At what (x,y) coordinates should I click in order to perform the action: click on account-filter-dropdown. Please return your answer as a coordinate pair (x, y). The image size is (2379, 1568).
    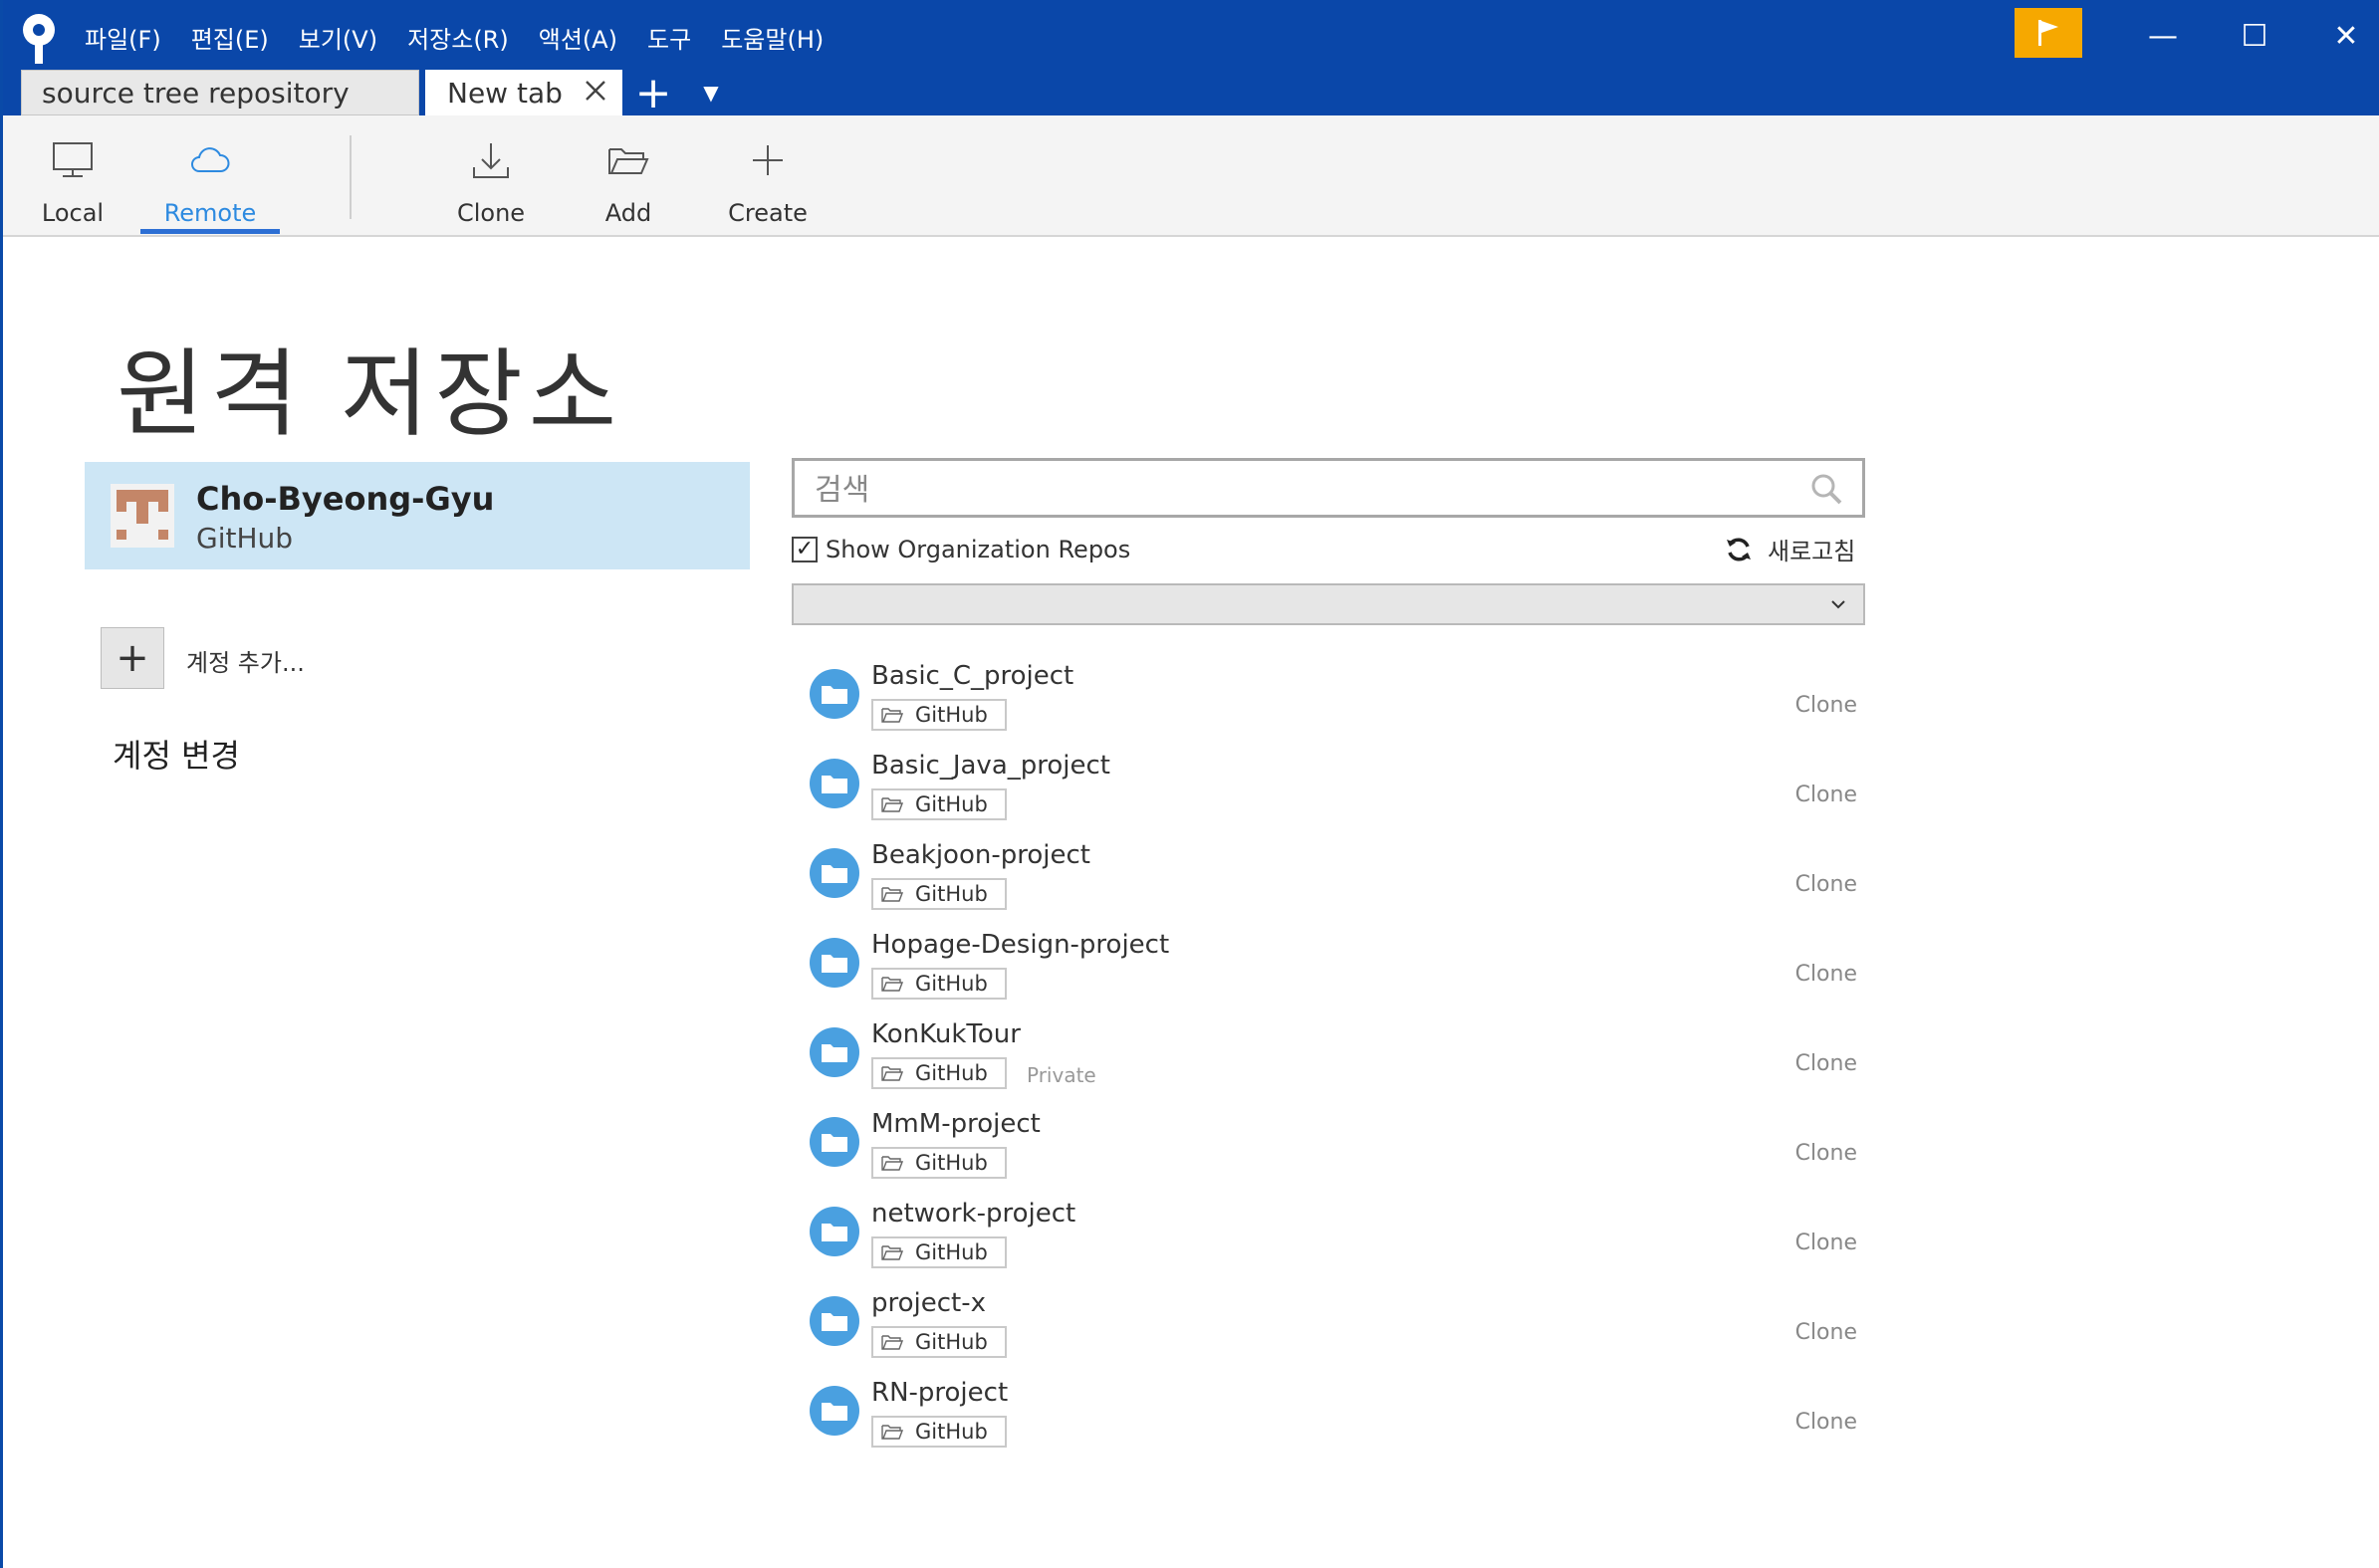
    Looking at the image, I should click on (1328, 604).